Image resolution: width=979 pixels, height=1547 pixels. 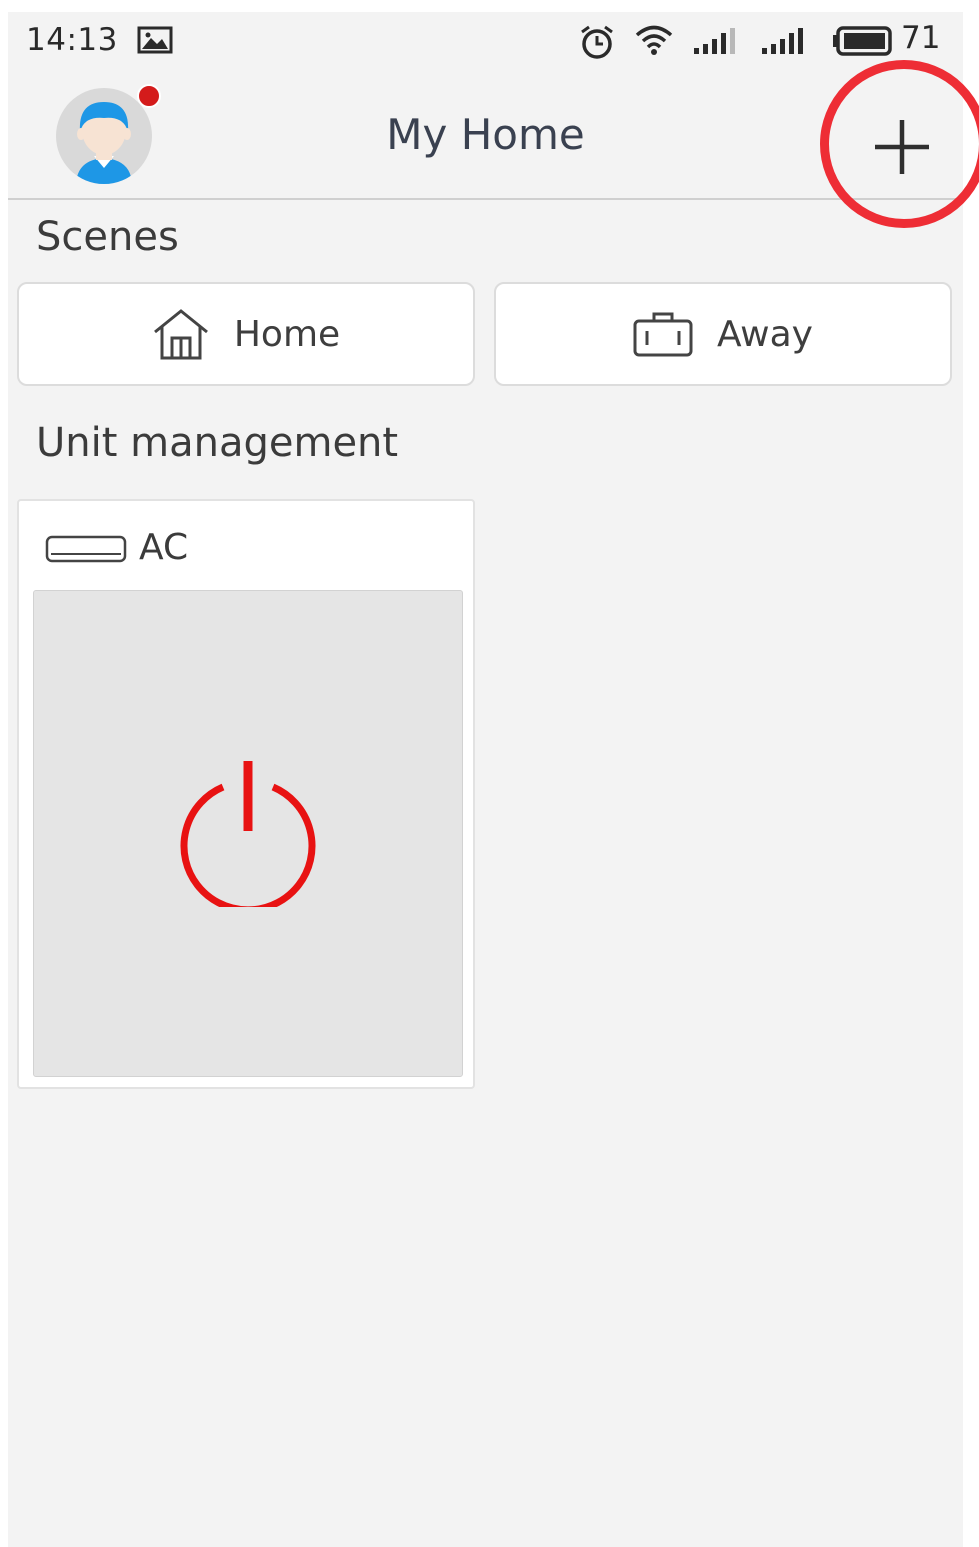 What do you see at coordinates (217, 443) in the screenshot?
I see `unit-management-title: Unit management` at bounding box center [217, 443].